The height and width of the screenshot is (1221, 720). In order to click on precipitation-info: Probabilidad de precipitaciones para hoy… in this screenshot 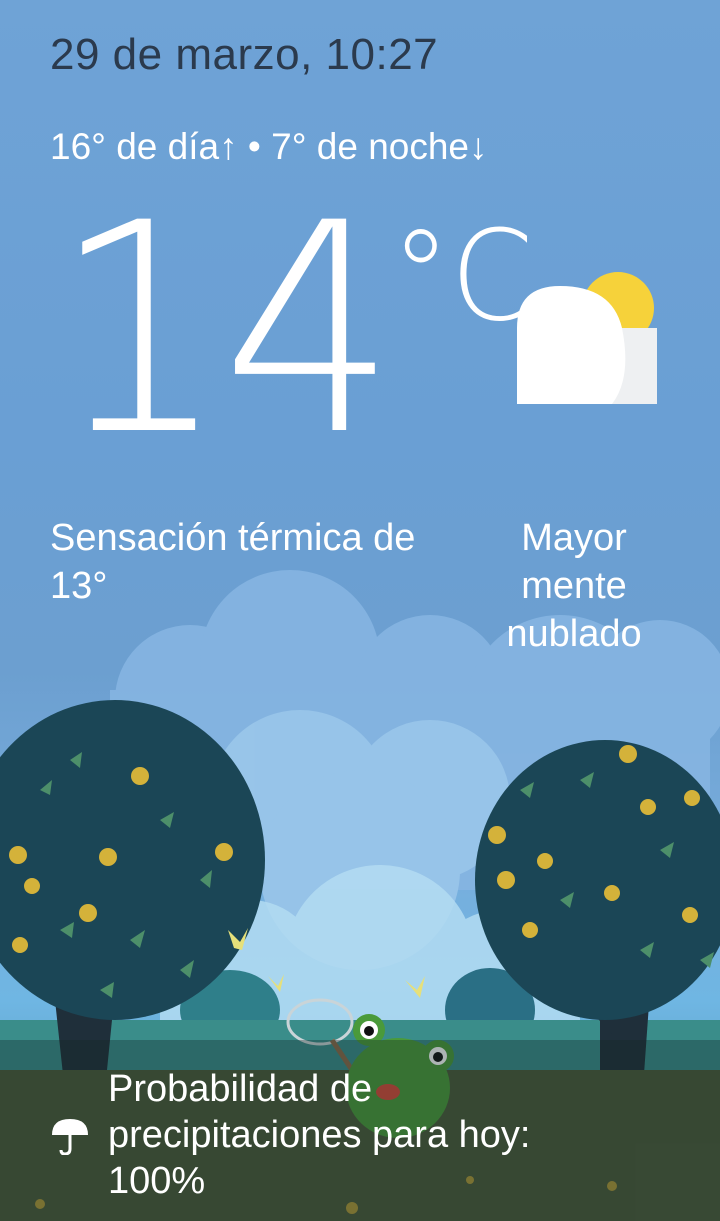, I will do `click(339, 1135)`.